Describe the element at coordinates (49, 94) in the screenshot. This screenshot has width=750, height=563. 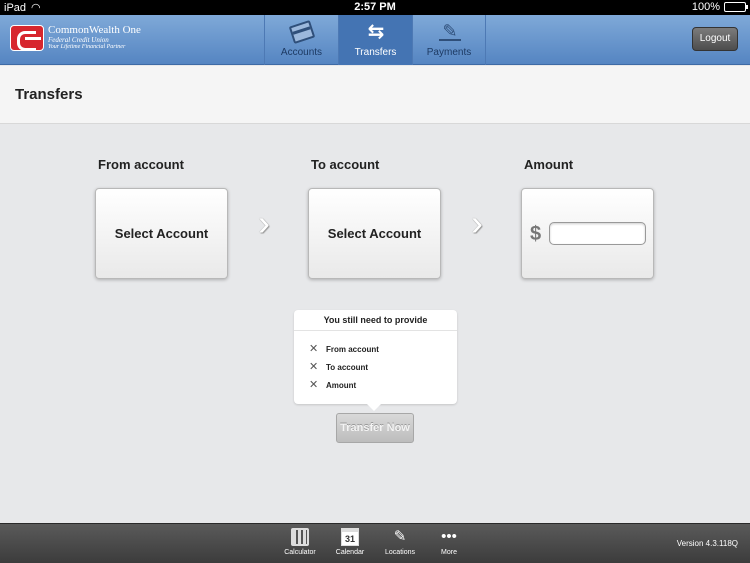
I see `page-title: Transfers` at that location.